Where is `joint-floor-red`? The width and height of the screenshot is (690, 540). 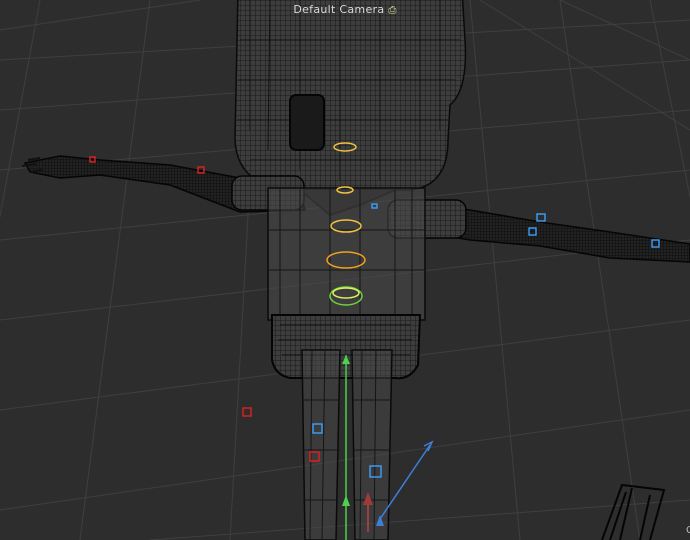 joint-floor-red is located at coordinates (247, 412).